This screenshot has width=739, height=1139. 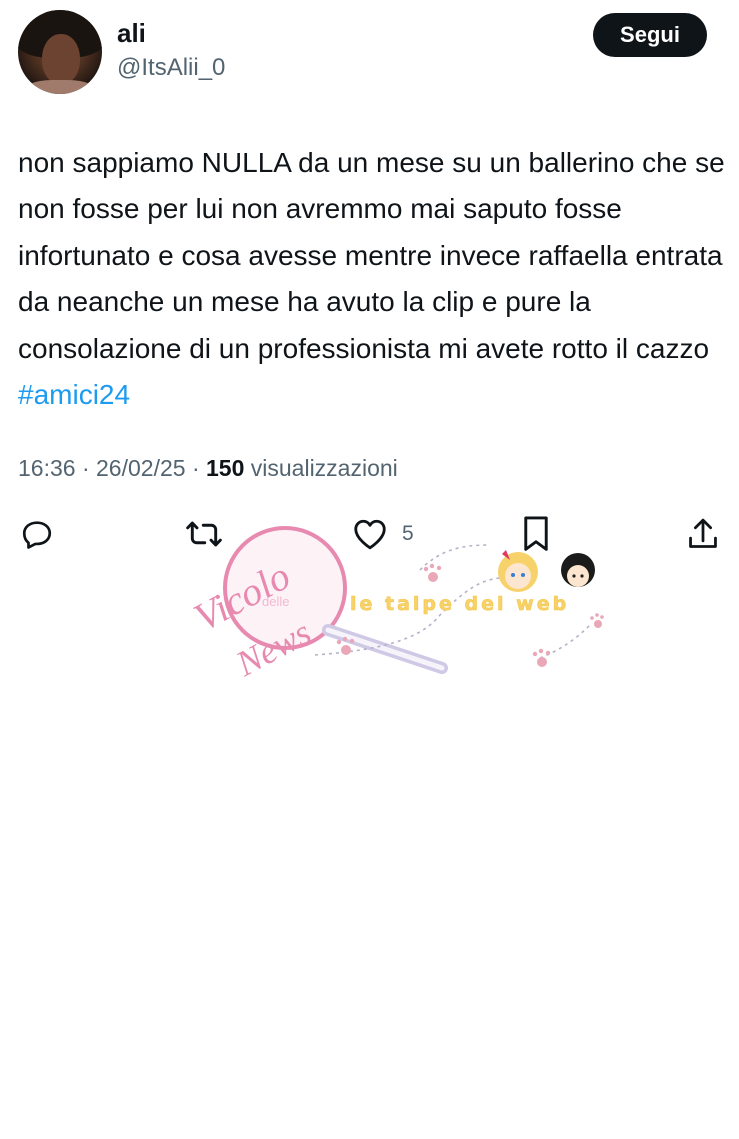 I want to click on tweet-date: 26/02/25, so click(x=141, y=468).